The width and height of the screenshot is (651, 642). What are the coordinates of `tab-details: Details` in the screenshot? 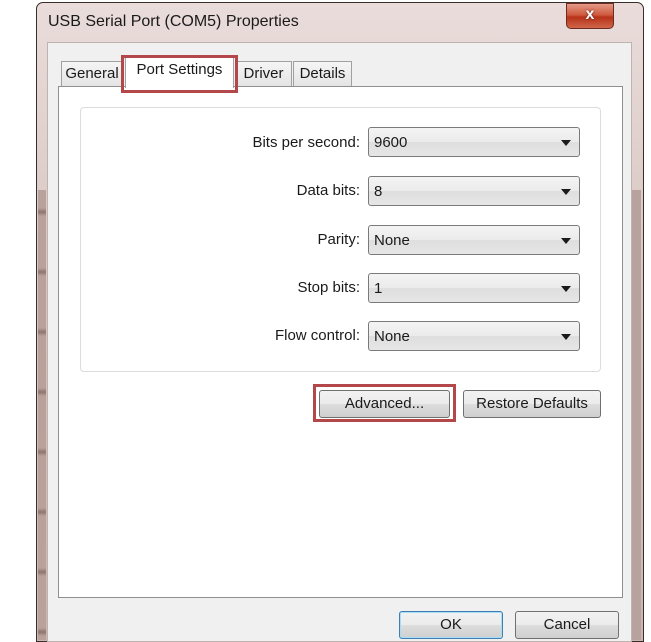 It's located at (322, 73).